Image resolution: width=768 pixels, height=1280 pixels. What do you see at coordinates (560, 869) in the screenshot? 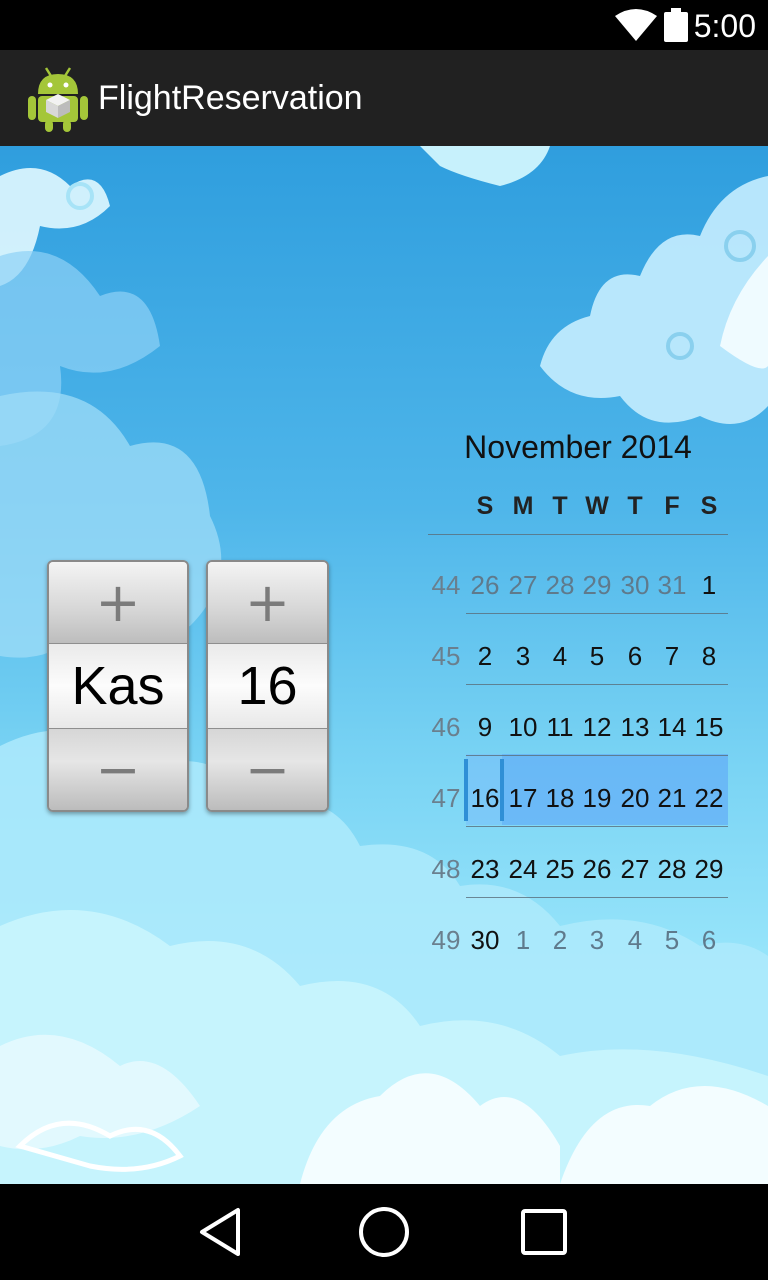
I see `calendar-day: 25` at bounding box center [560, 869].